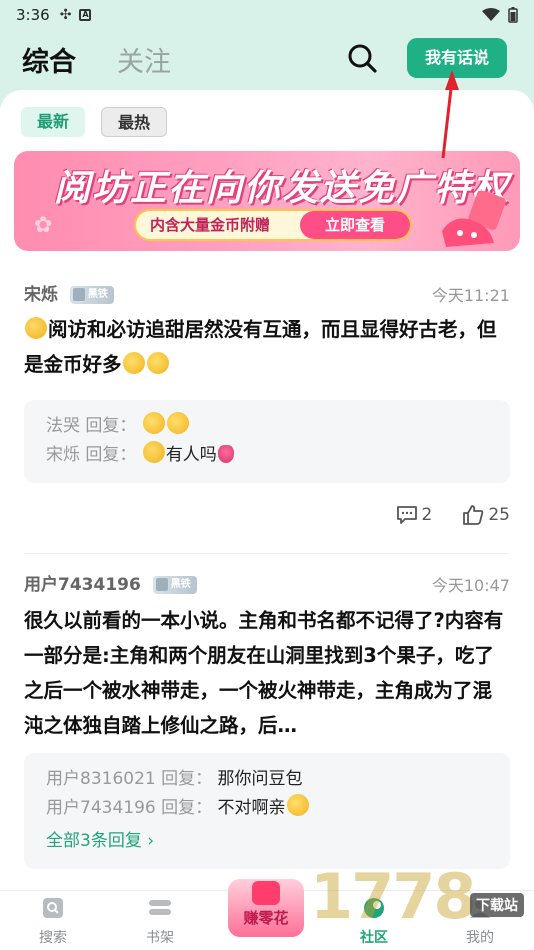  I want to click on post-body: 阅访和必访追甜居然没有互通，而且显得好古老，但是金币好多, so click(267, 347).